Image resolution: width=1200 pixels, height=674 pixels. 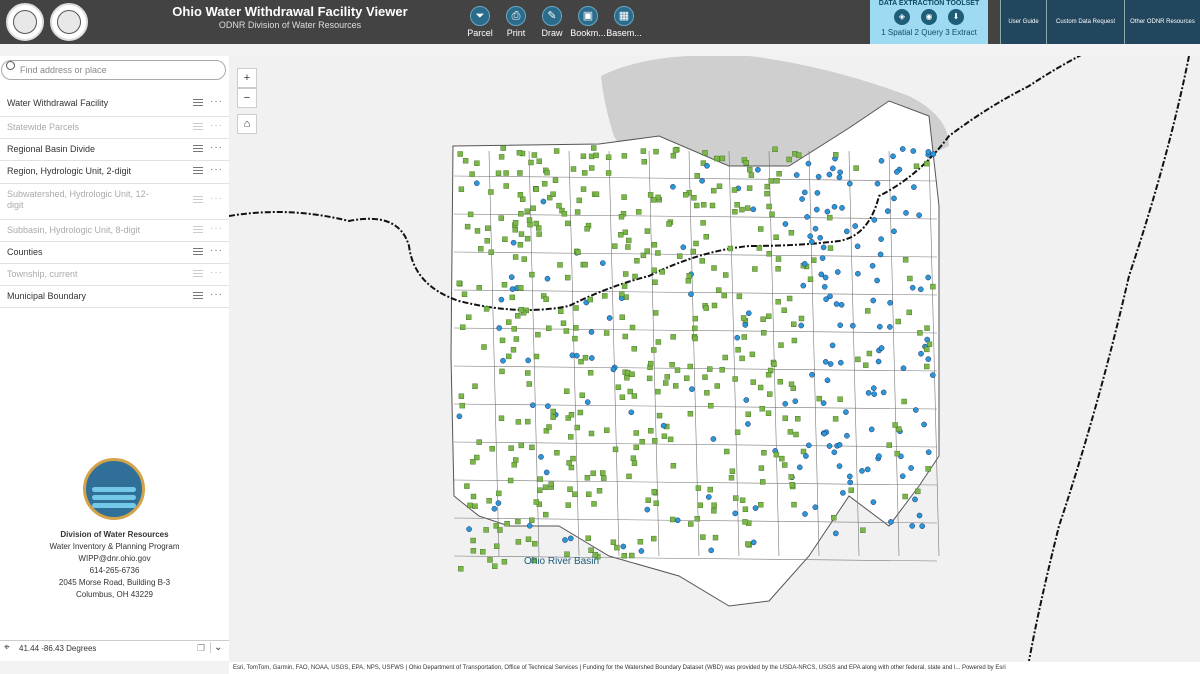 What do you see at coordinates (10, 65) in the screenshot?
I see `search-icon` at bounding box center [10, 65].